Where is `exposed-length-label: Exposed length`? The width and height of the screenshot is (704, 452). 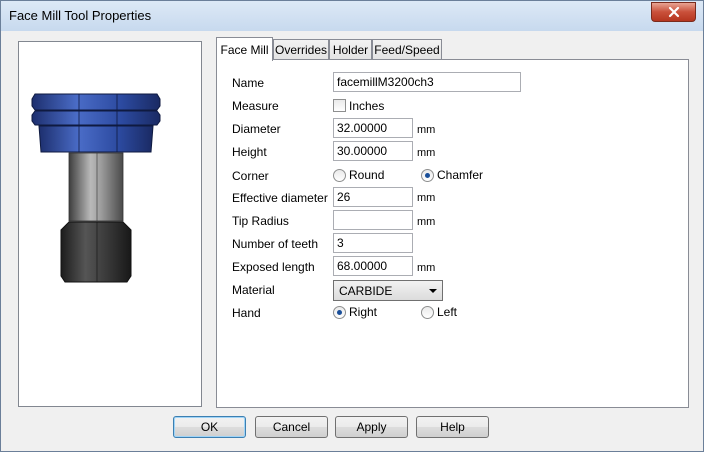
exposed-length-label: Exposed length is located at coordinates (273, 267).